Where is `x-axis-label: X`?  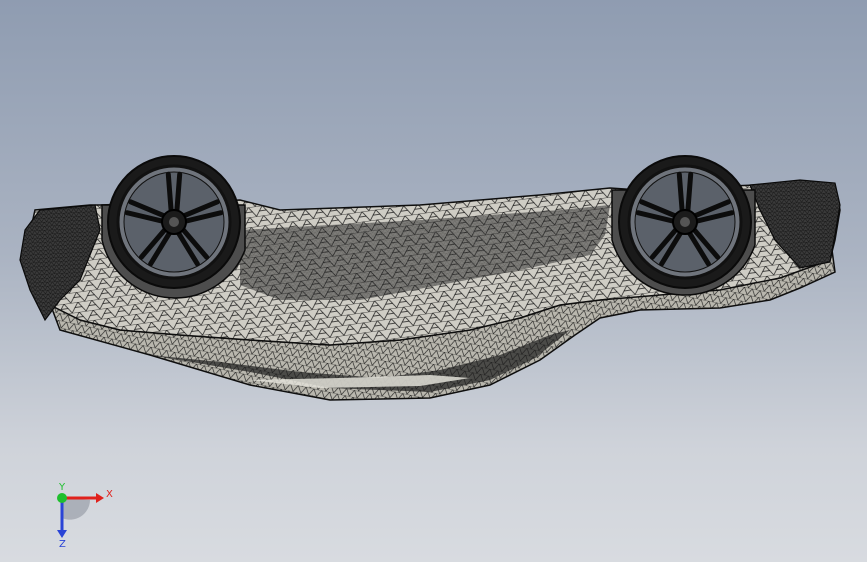 x-axis-label: X is located at coordinates (109, 494).